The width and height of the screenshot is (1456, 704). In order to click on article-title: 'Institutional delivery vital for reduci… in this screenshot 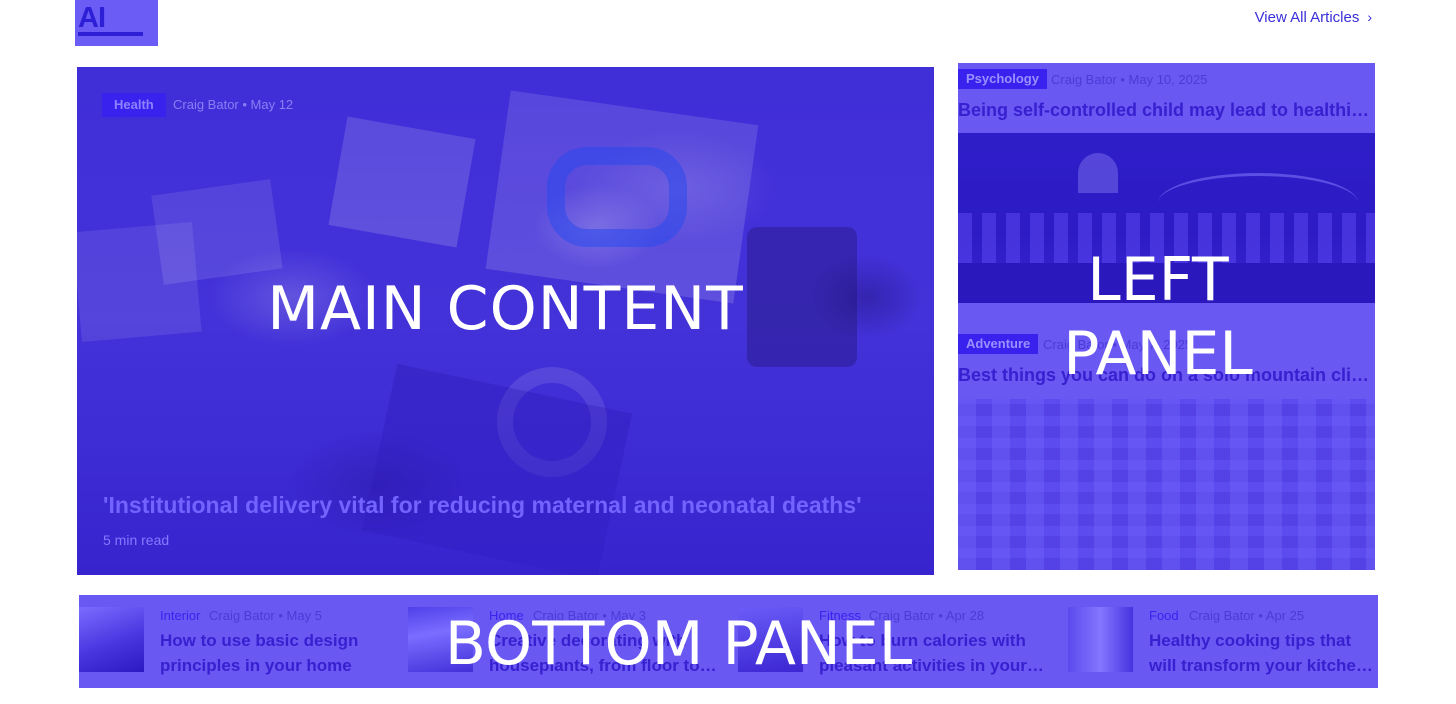, I will do `click(503, 505)`.